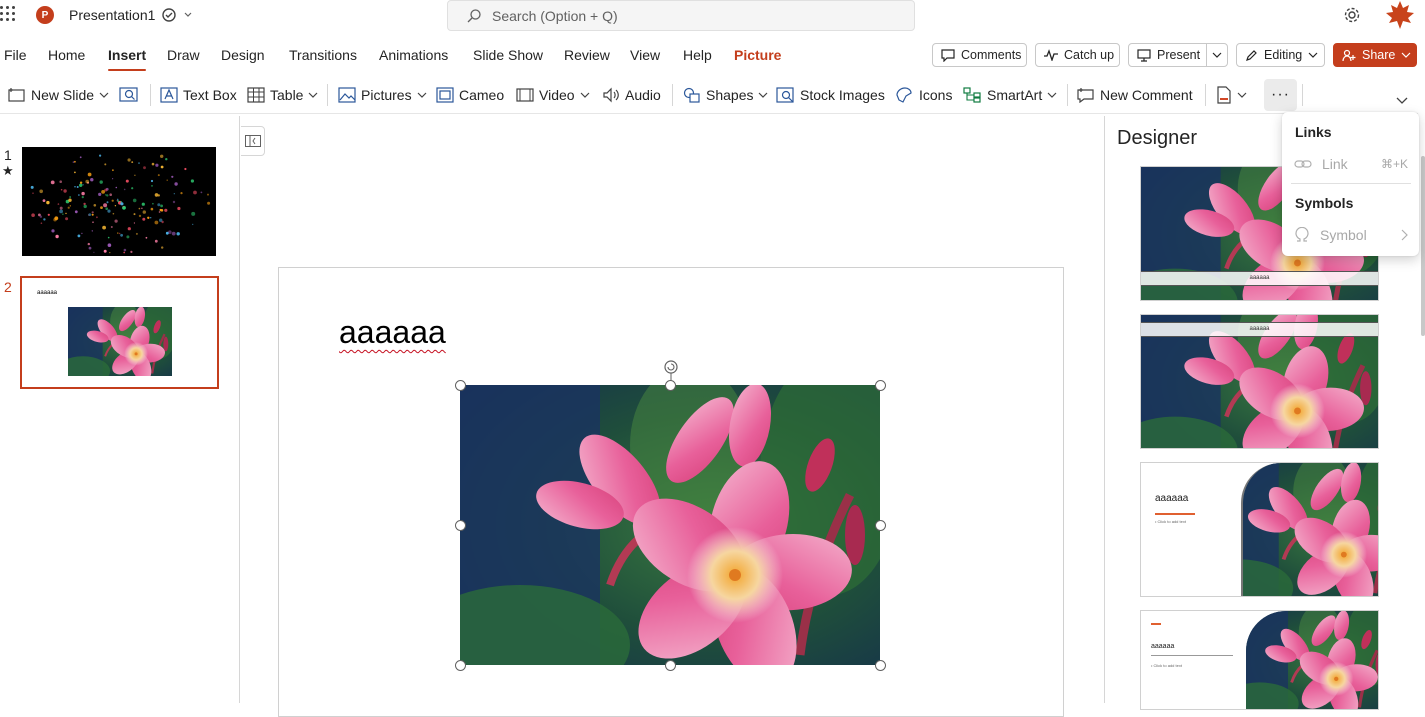 The width and height of the screenshot is (1425, 717). What do you see at coordinates (45, 15) in the screenshot?
I see `powerpoint-logo-icon: P` at bounding box center [45, 15].